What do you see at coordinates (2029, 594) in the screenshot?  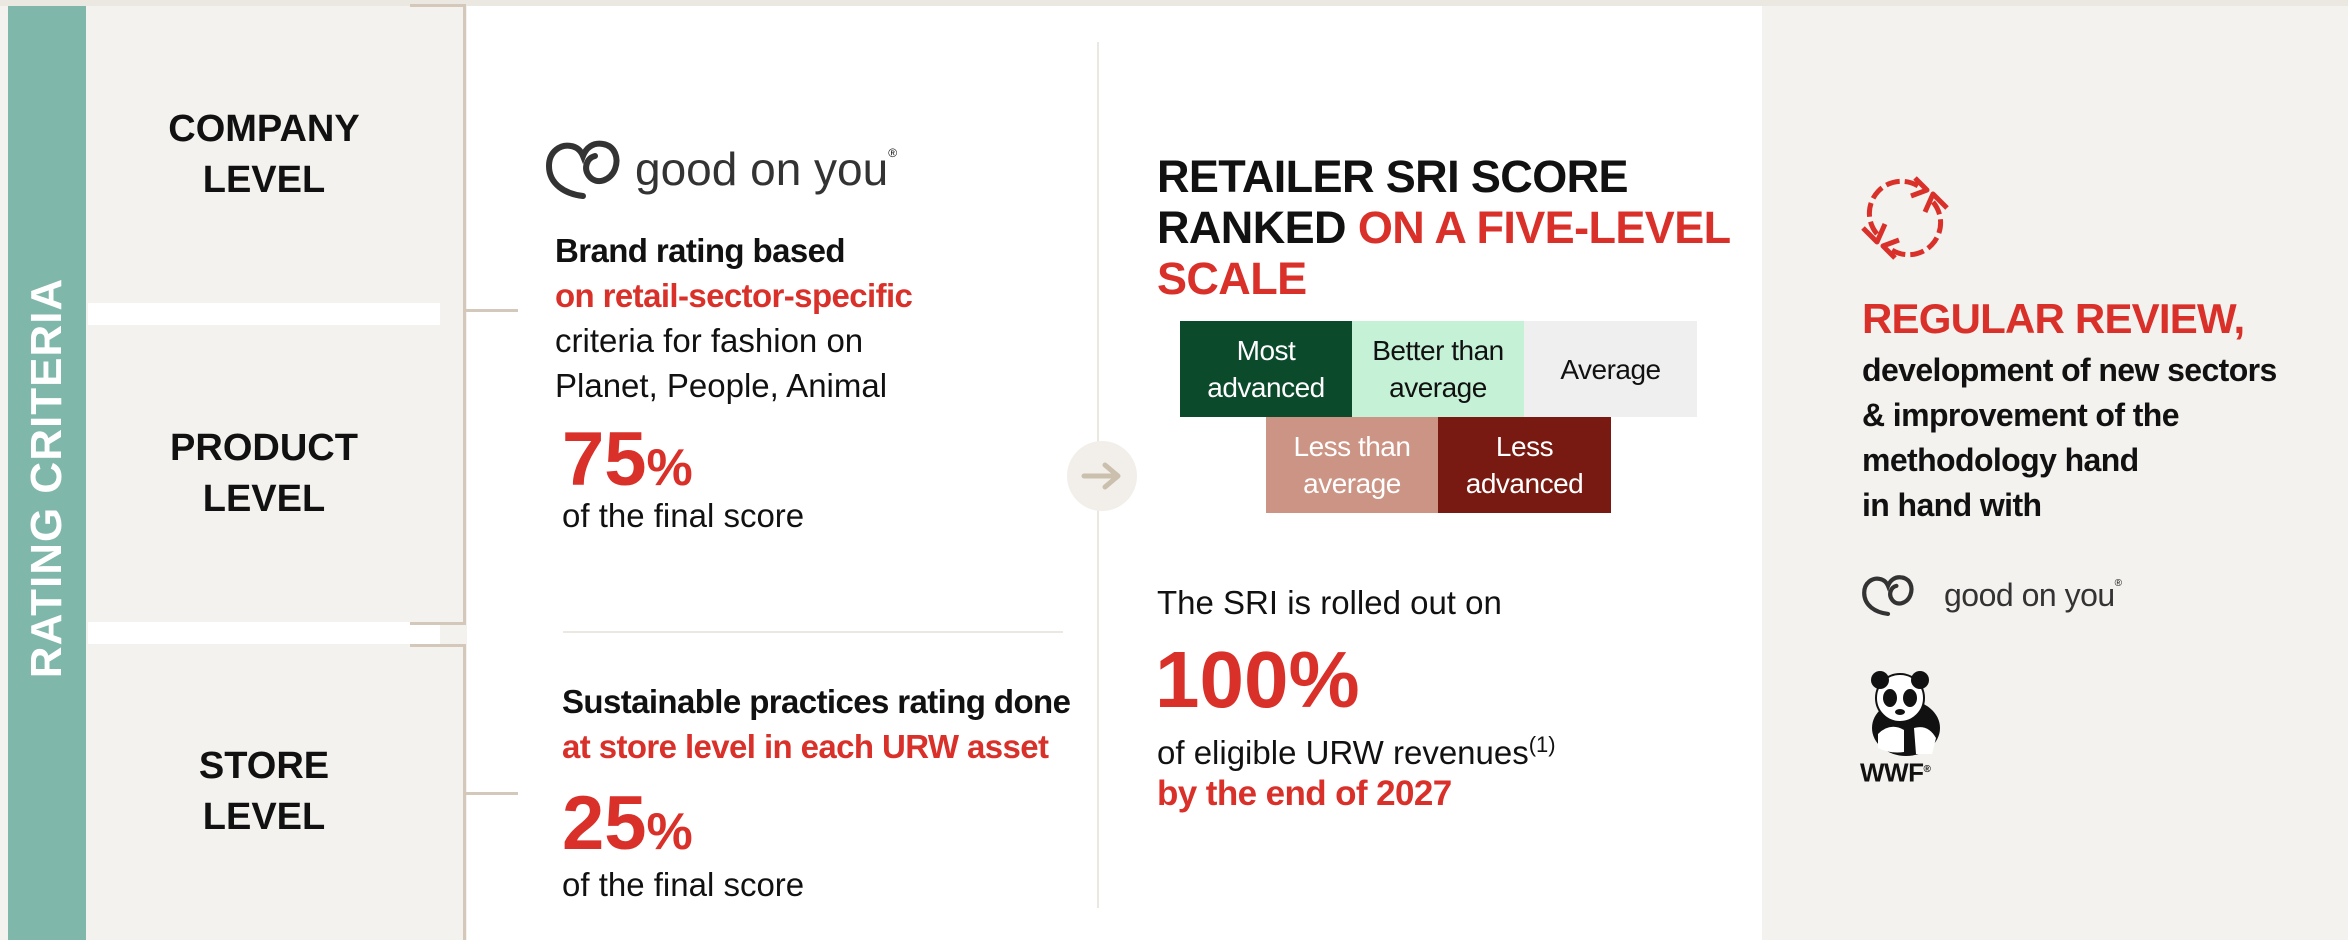 I see `partner-good-on-you-text: good on you` at bounding box center [2029, 594].